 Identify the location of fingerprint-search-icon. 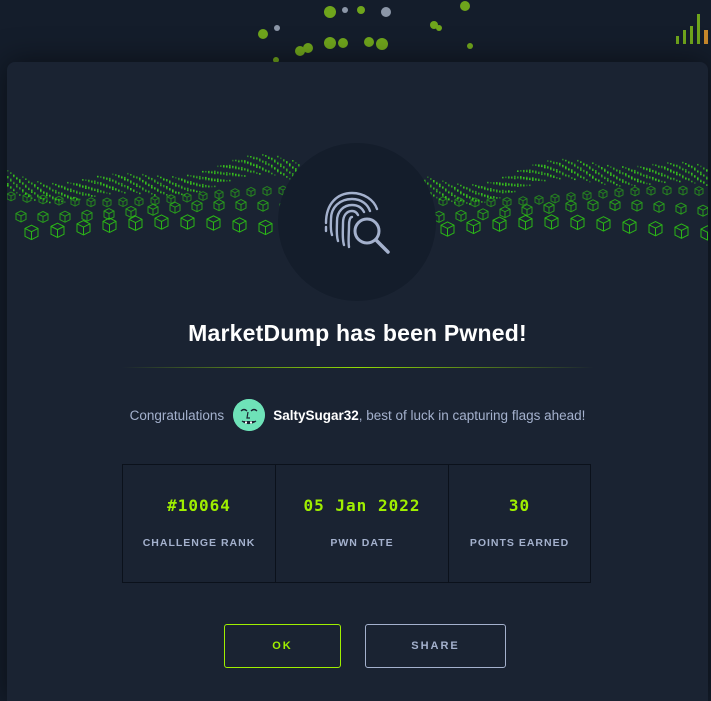
(357, 222).